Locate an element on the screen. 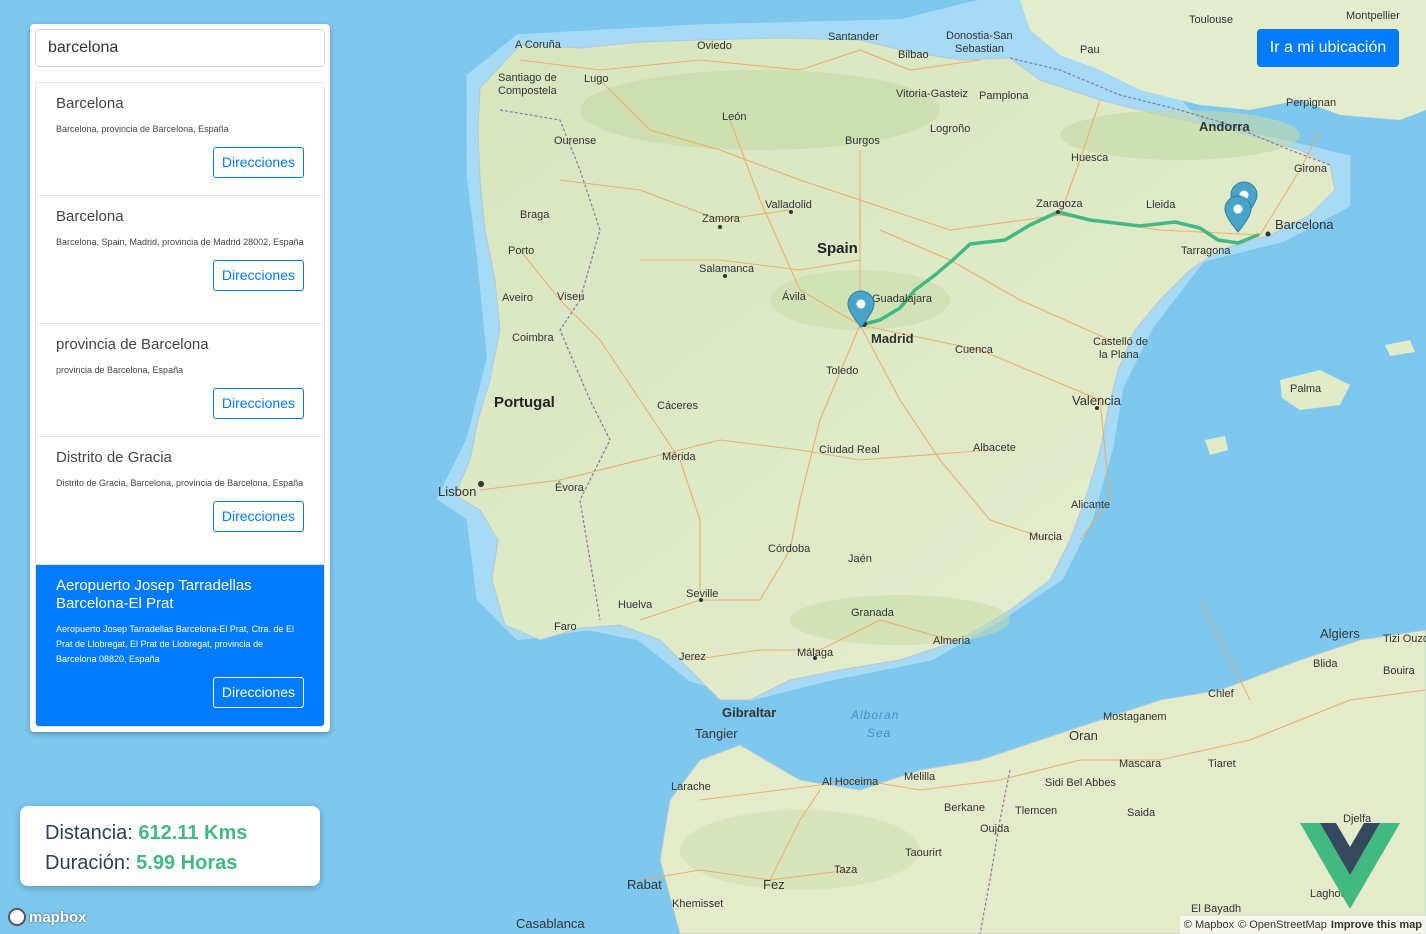 This screenshot has width=1426, height=934. svg-text: Rabat is located at coordinates (644, 884).